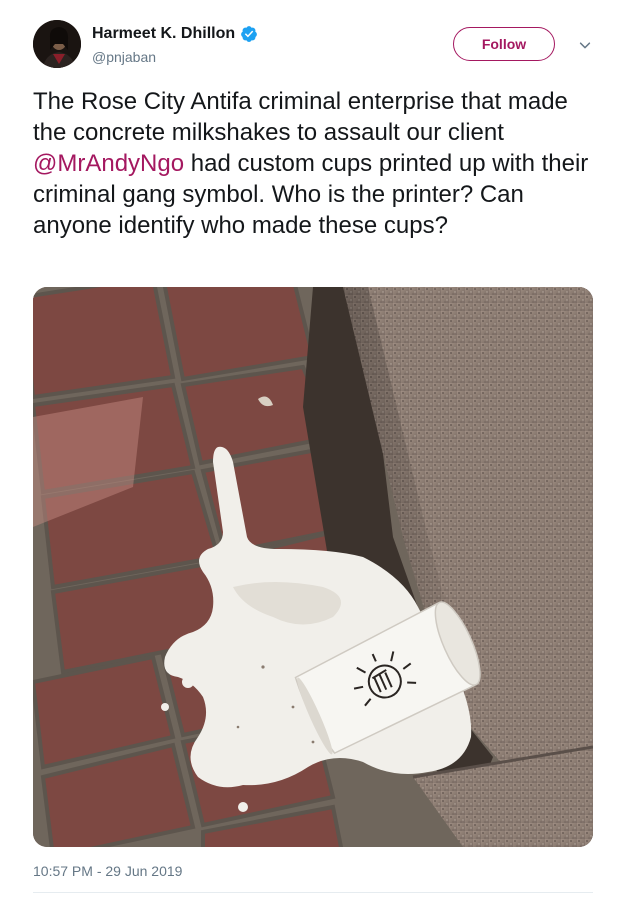 Image resolution: width=628 pixels, height=898 pixels. What do you see at coordinates (249, 34) in the screenshot?
I see `verified-badge-icon` at bounding box center [249, 34].